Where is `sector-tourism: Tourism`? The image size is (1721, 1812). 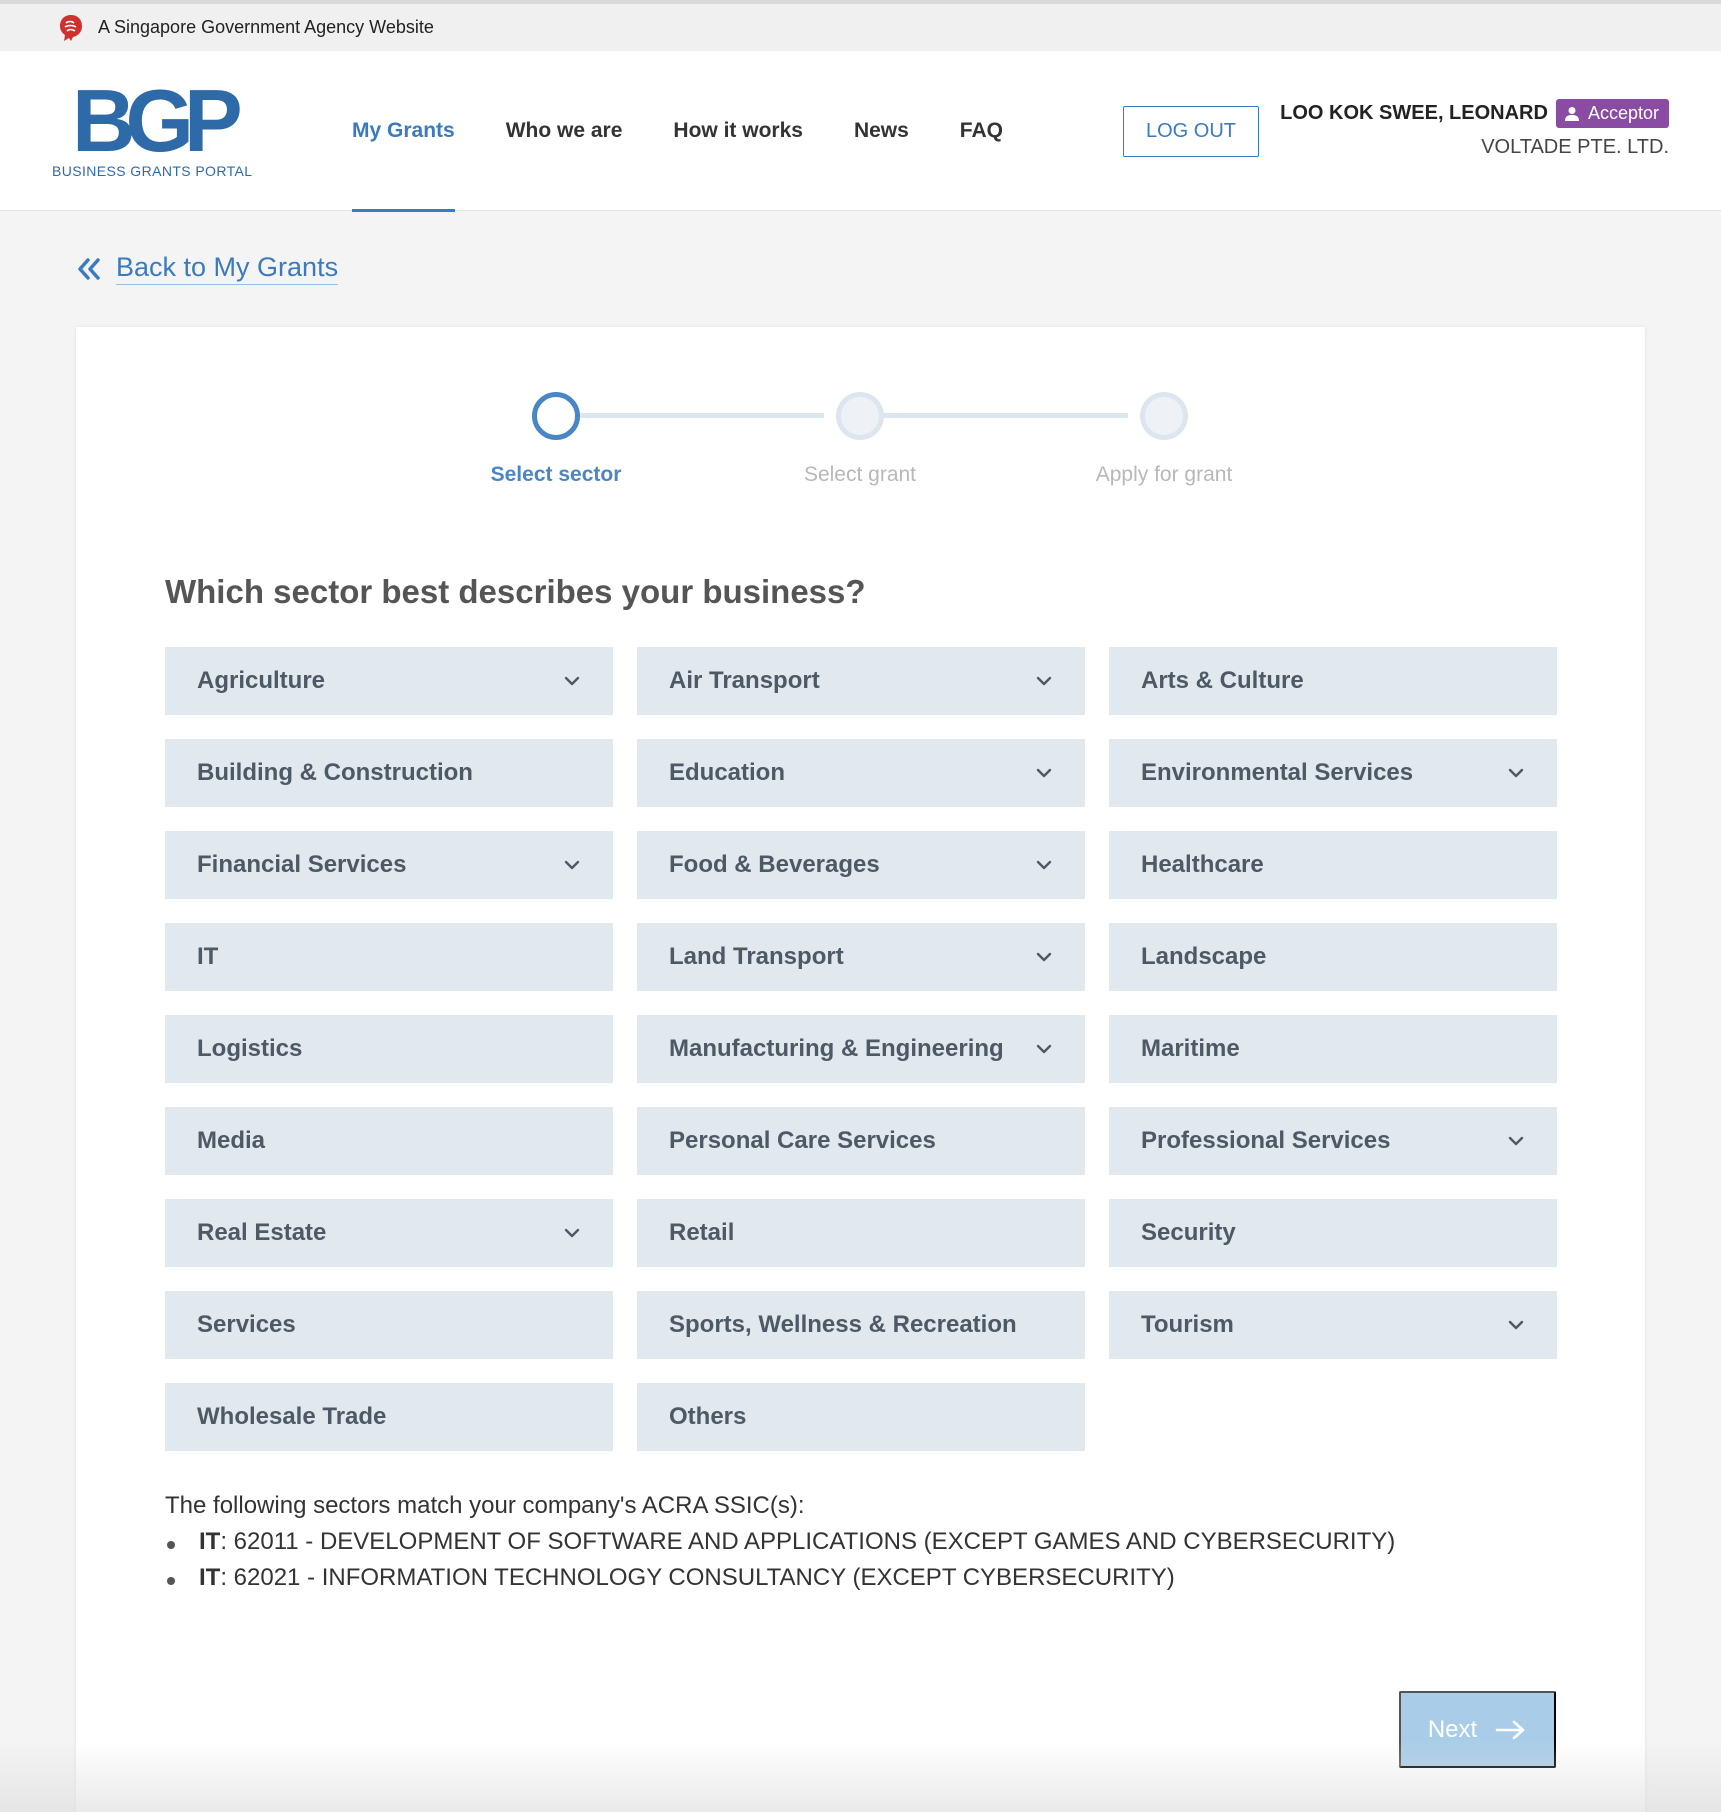 sector-tourism: Tourism is located at coordinates (1333, 1325).